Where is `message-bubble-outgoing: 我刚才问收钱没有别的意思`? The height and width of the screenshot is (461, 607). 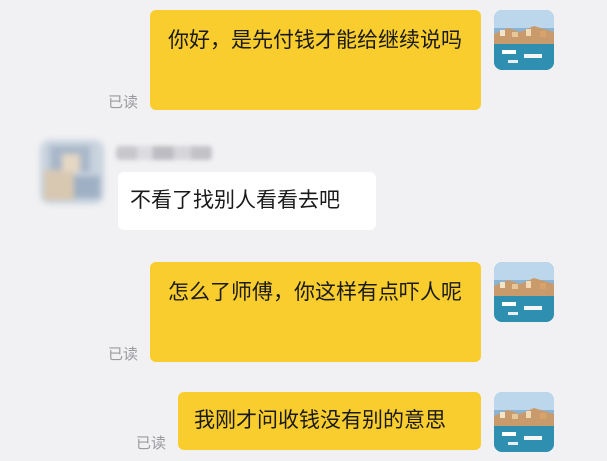
message-bubble-outgoing: 我刚才问收钱没有别的意思 is located at coordinates (329, 421).